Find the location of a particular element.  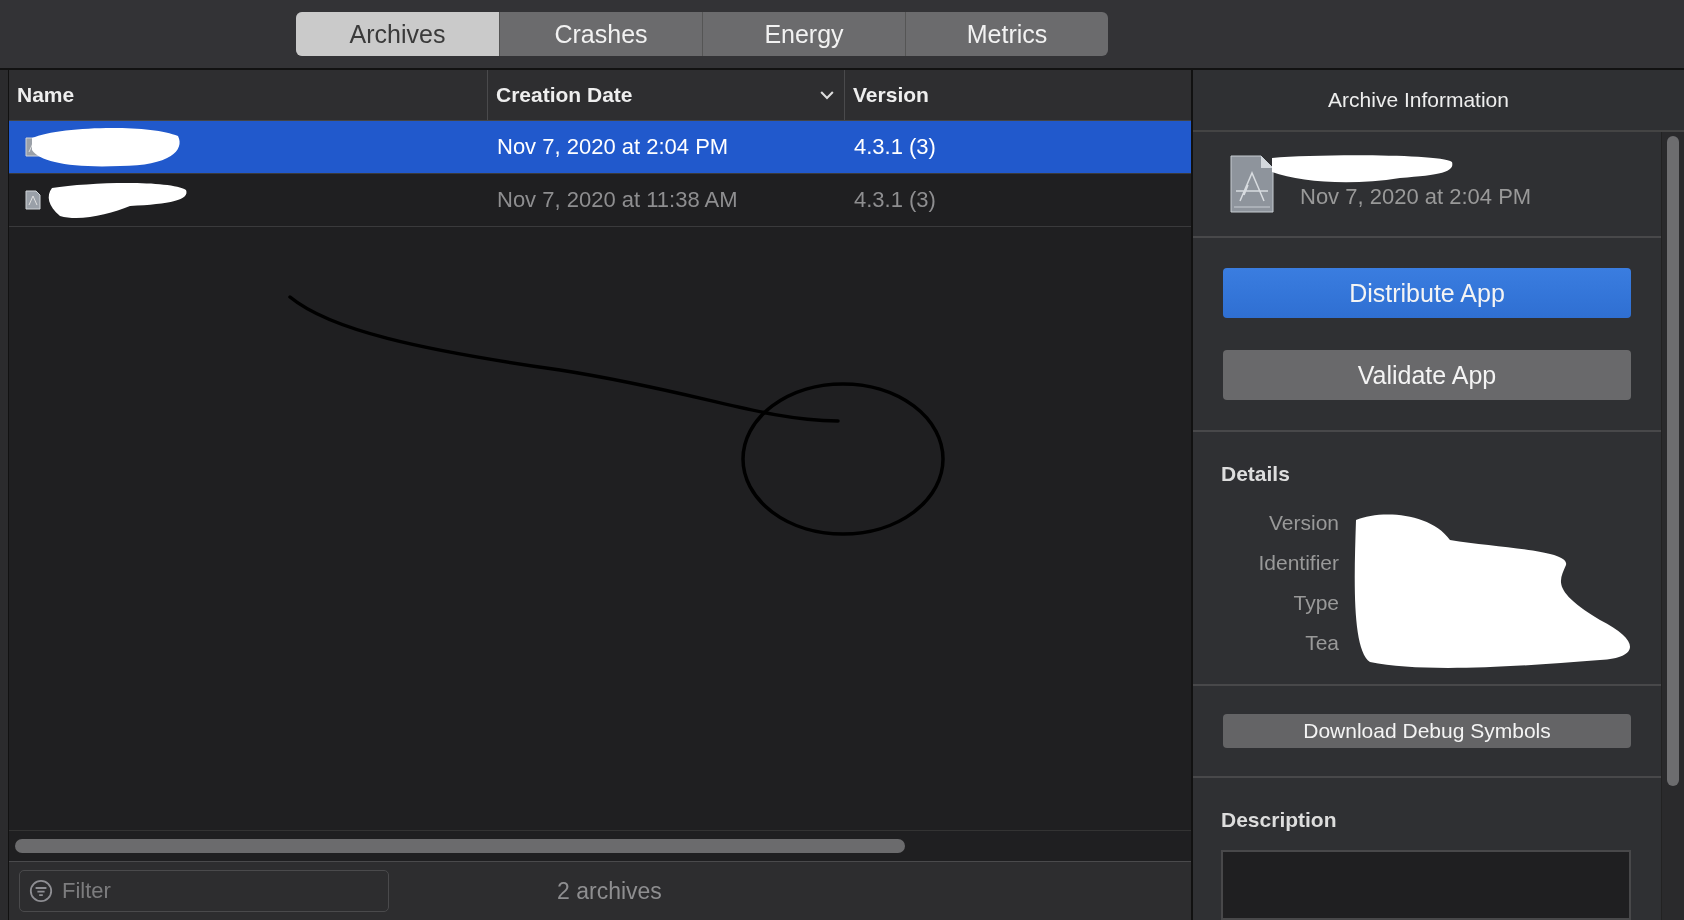

tab: Crashes is located at coordinates (600, 34).